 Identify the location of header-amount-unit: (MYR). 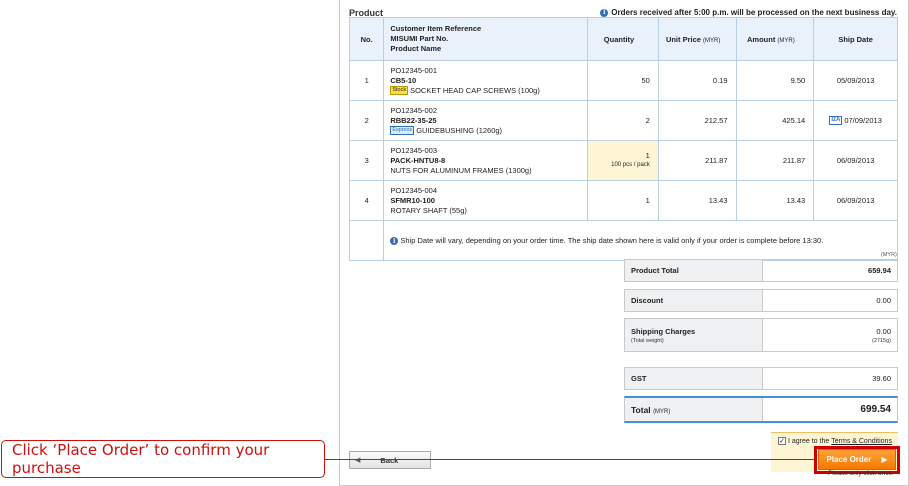
(786, 40).